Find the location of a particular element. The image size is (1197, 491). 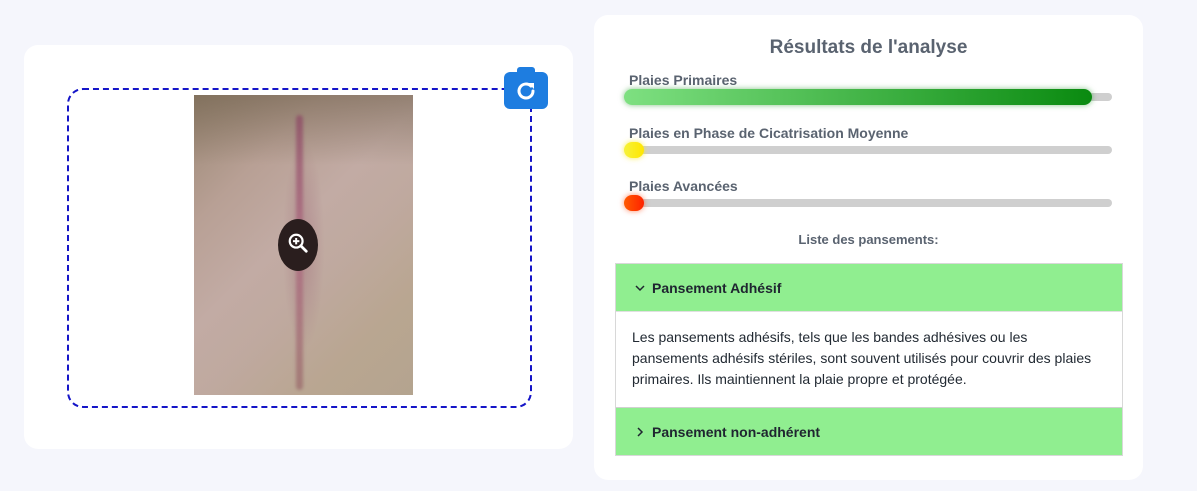

progress-fill-advanced is located at coordinates (634, 203).